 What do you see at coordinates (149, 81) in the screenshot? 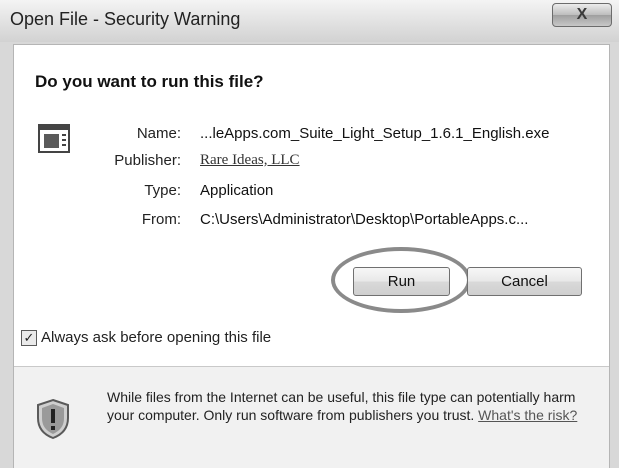
I see `dialog-question: Do you want to run this file?` at bounding box center [149, 81].